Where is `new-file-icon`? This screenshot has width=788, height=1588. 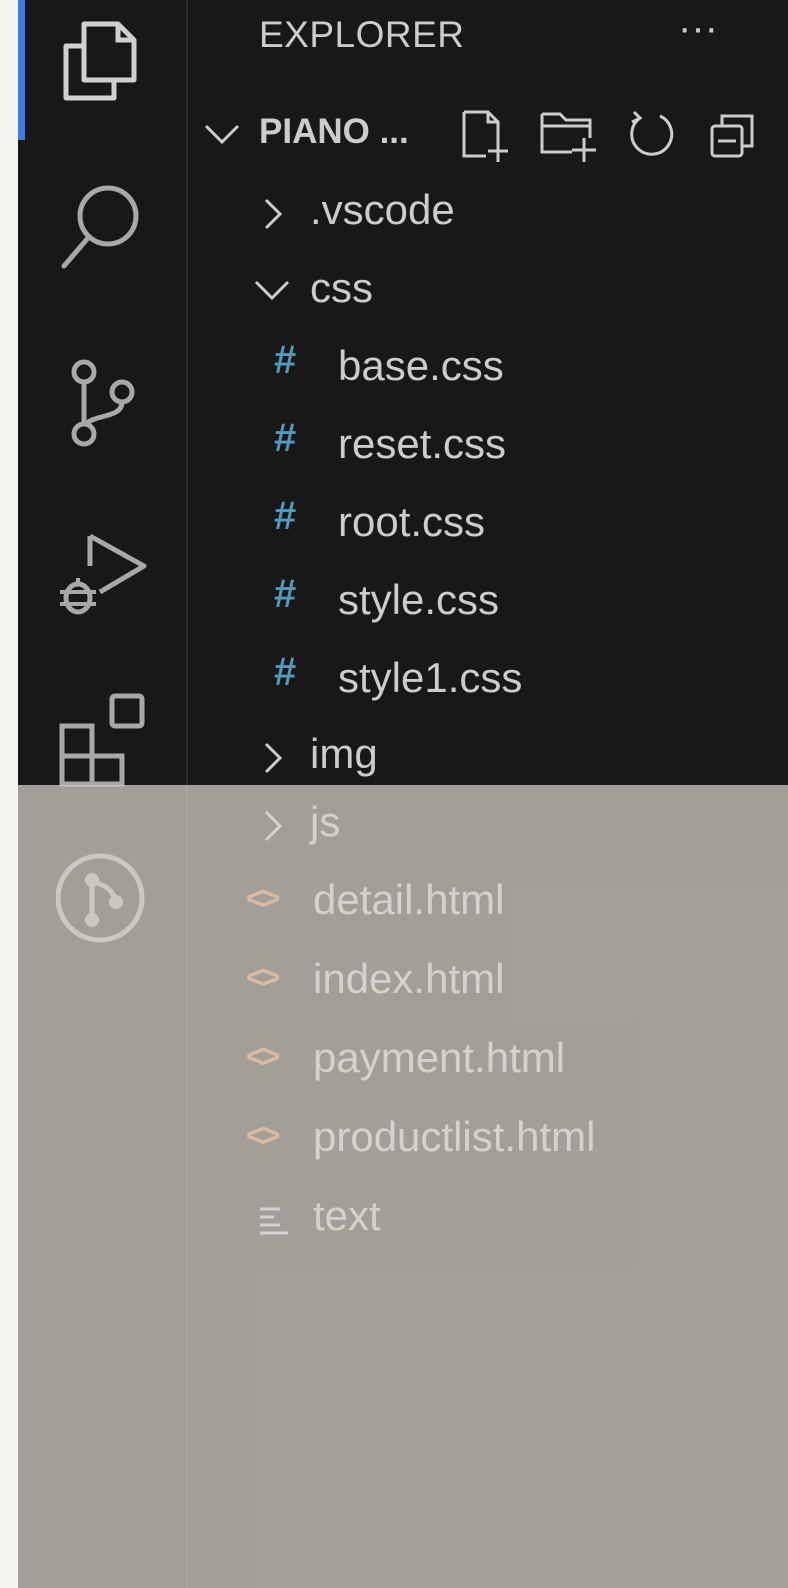
new-file-icon is located at coordinates (488, 136).